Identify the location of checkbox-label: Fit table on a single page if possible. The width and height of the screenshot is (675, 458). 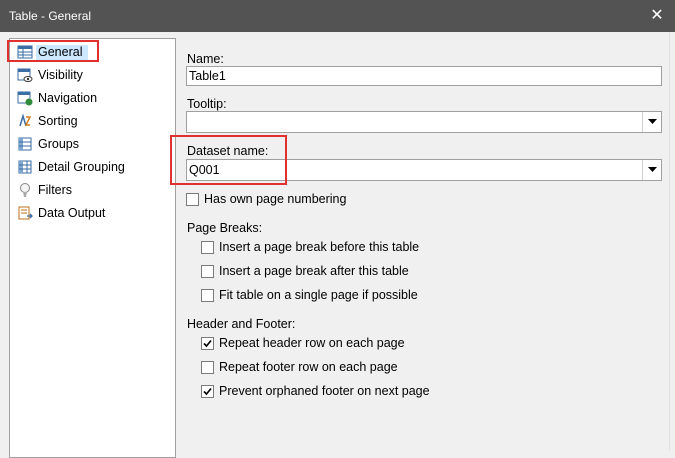
(318, 295).